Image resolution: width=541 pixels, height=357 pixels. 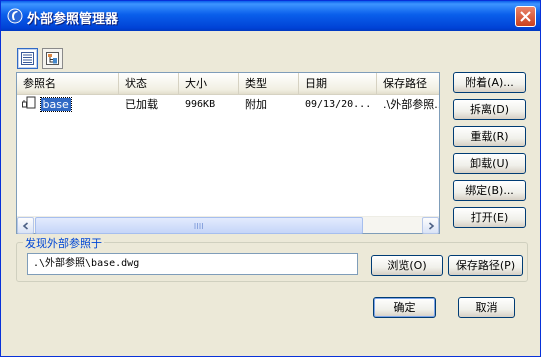 I want to click on ok-button: 确定, so click(x=404, y=307).